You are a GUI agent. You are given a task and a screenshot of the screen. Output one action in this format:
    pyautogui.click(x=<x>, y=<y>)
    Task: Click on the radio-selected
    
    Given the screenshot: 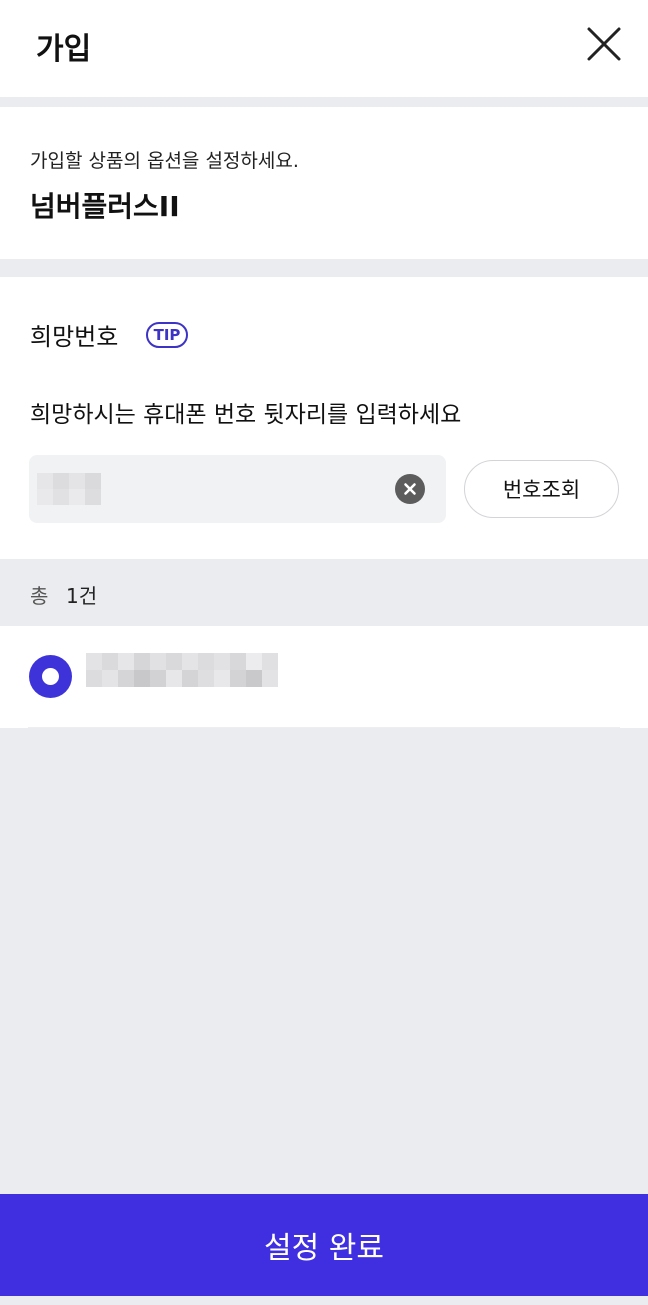 What is the action you would take?
    pyautogui.click(x=50, y=676)
    